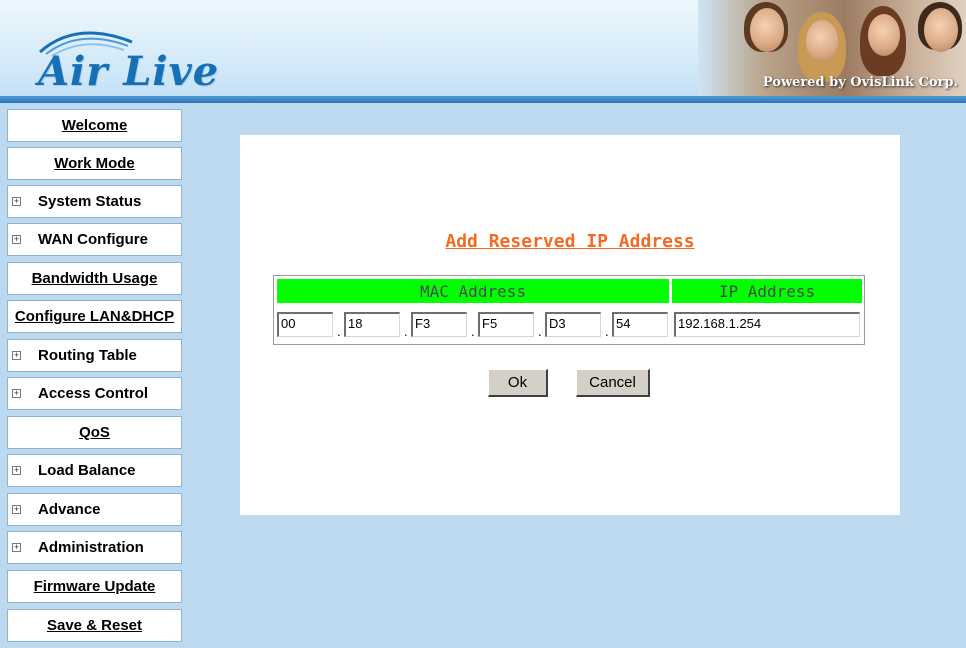 Image resolution: width=966 pixels, height=648 pixels. I want to click on sidebar-item-bandwidth-usage: Bandwidth Usage, so click(94, 278).